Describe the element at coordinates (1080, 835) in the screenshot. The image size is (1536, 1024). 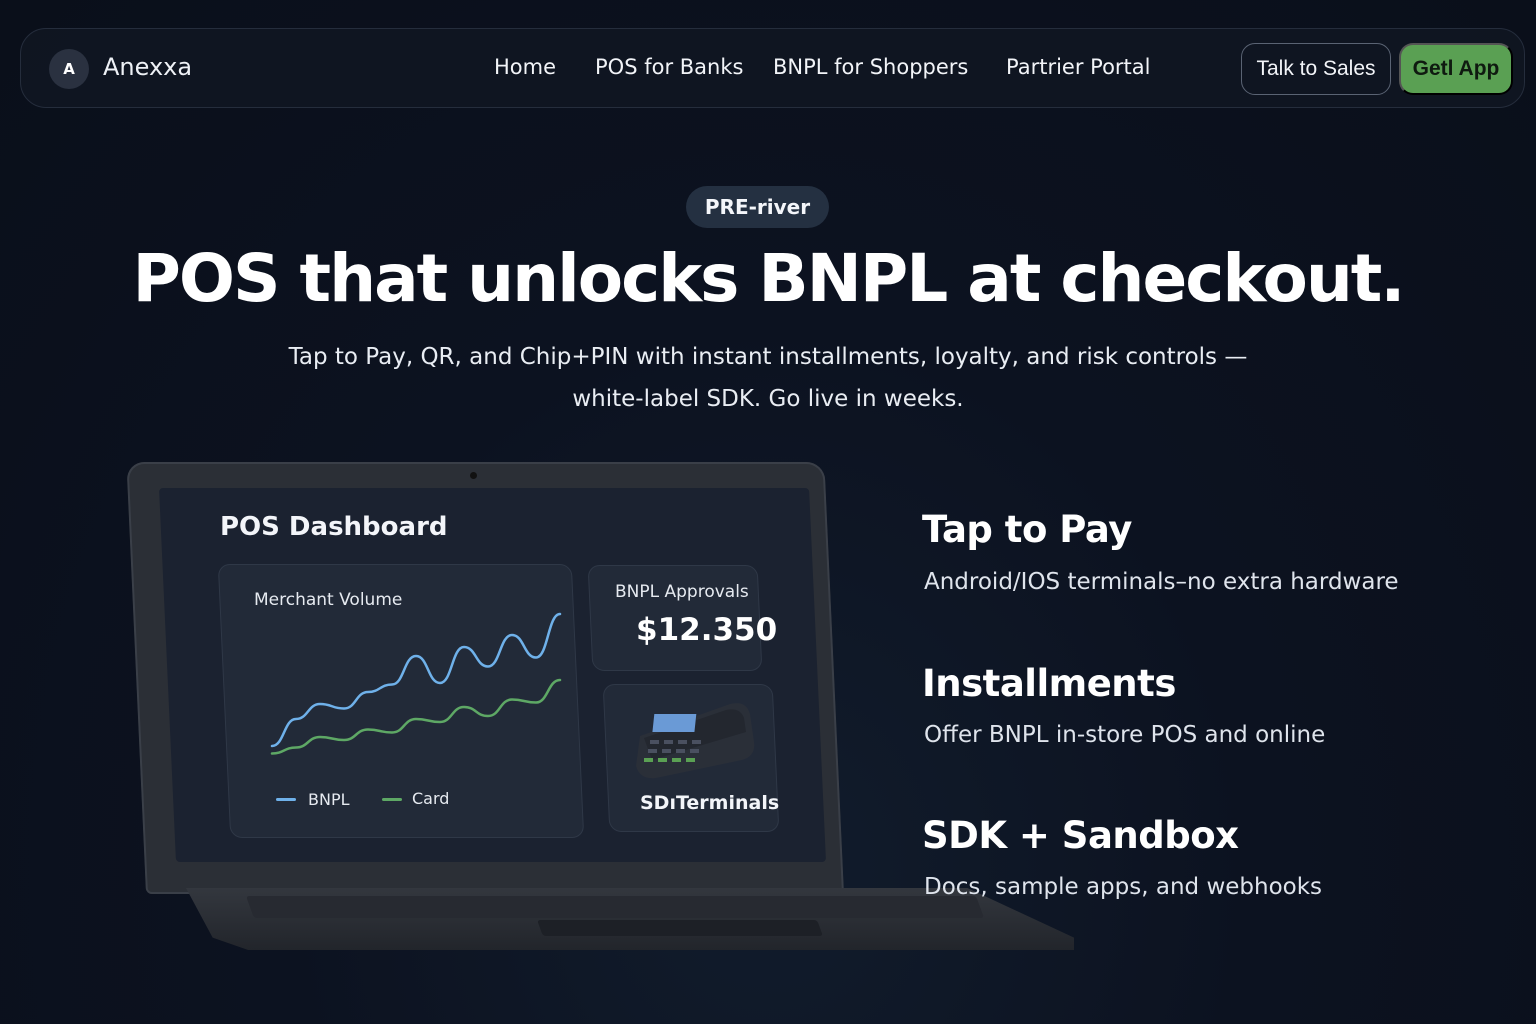
I see `feature-sdk-sandbox-title: SDK + Sandbox` at that location.